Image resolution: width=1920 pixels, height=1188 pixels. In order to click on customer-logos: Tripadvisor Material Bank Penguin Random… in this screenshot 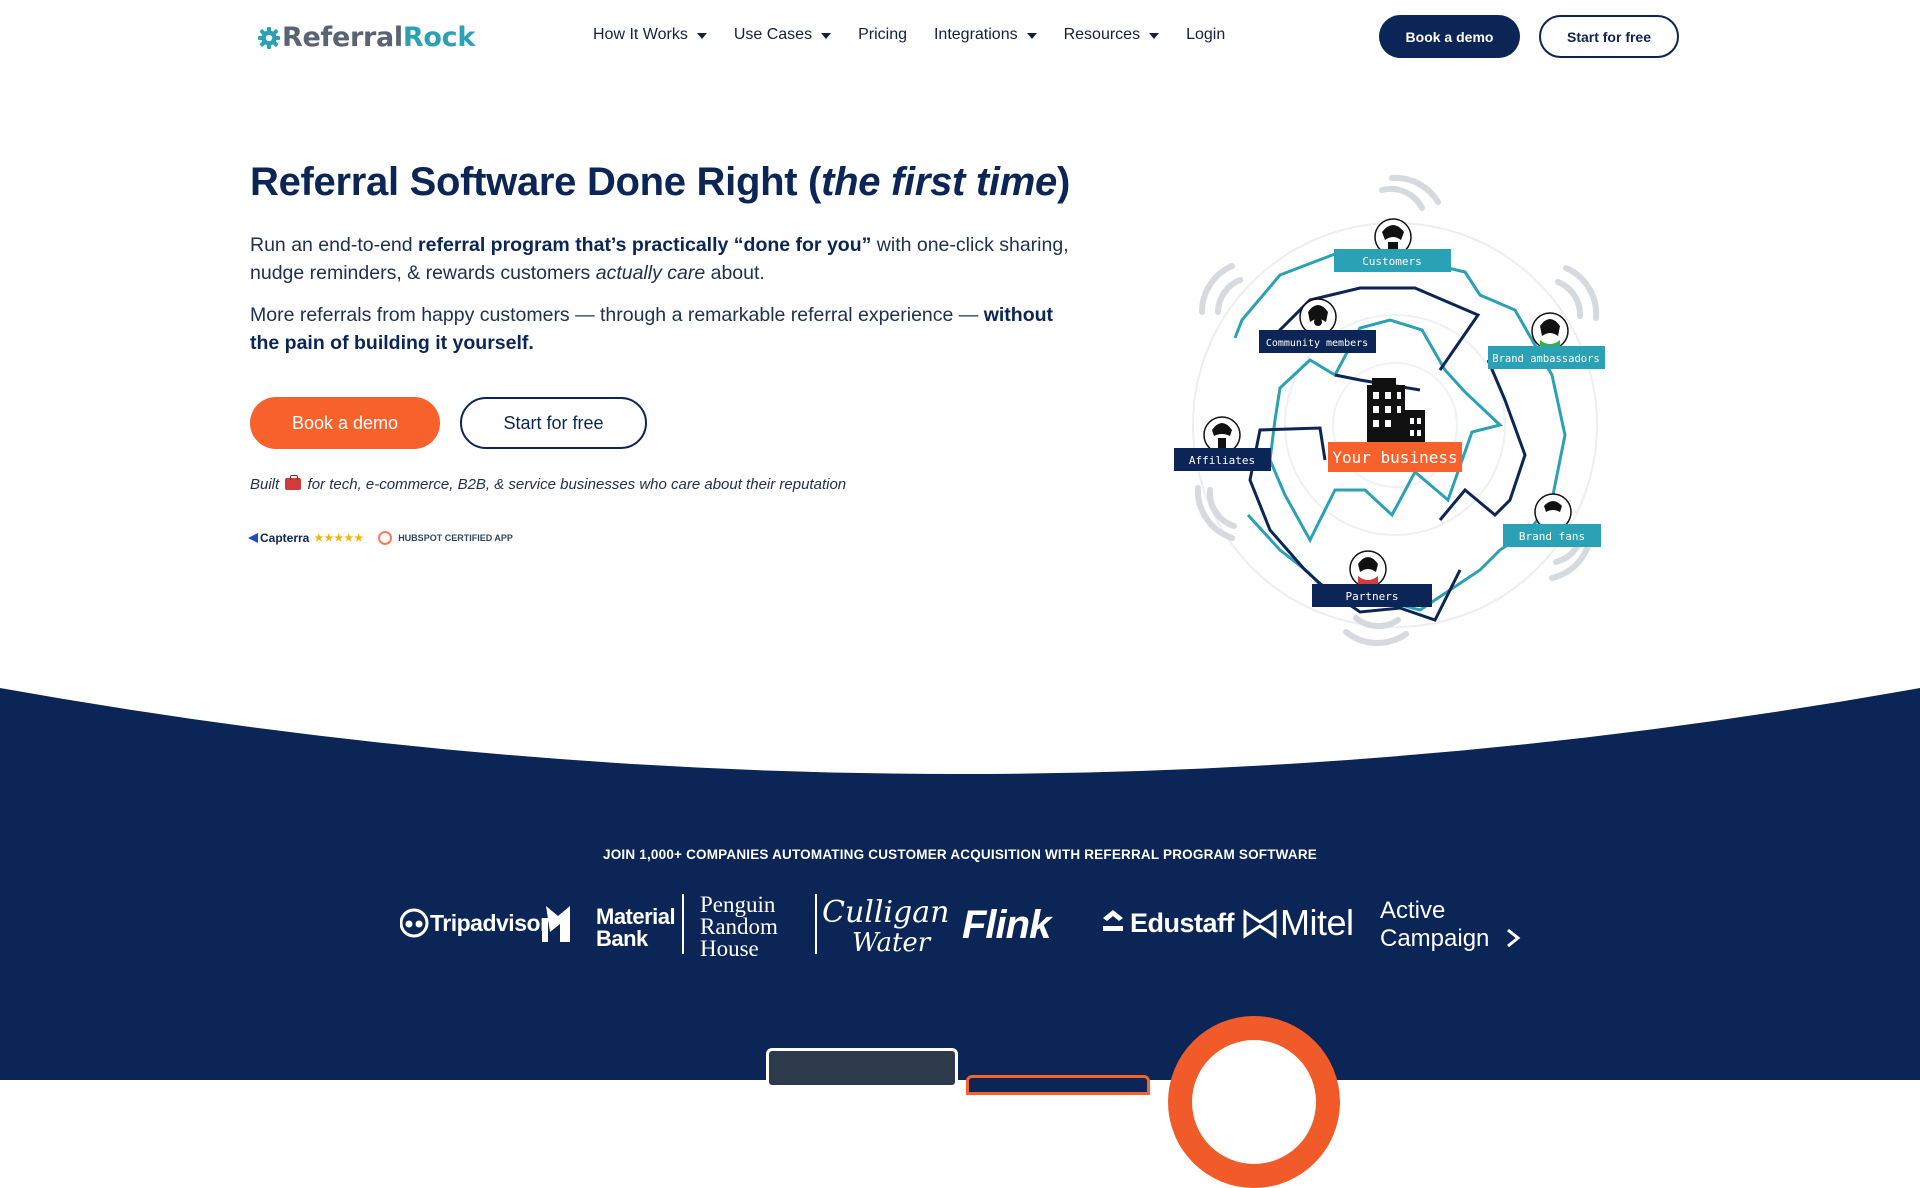, I will do `click(960, 925)`.